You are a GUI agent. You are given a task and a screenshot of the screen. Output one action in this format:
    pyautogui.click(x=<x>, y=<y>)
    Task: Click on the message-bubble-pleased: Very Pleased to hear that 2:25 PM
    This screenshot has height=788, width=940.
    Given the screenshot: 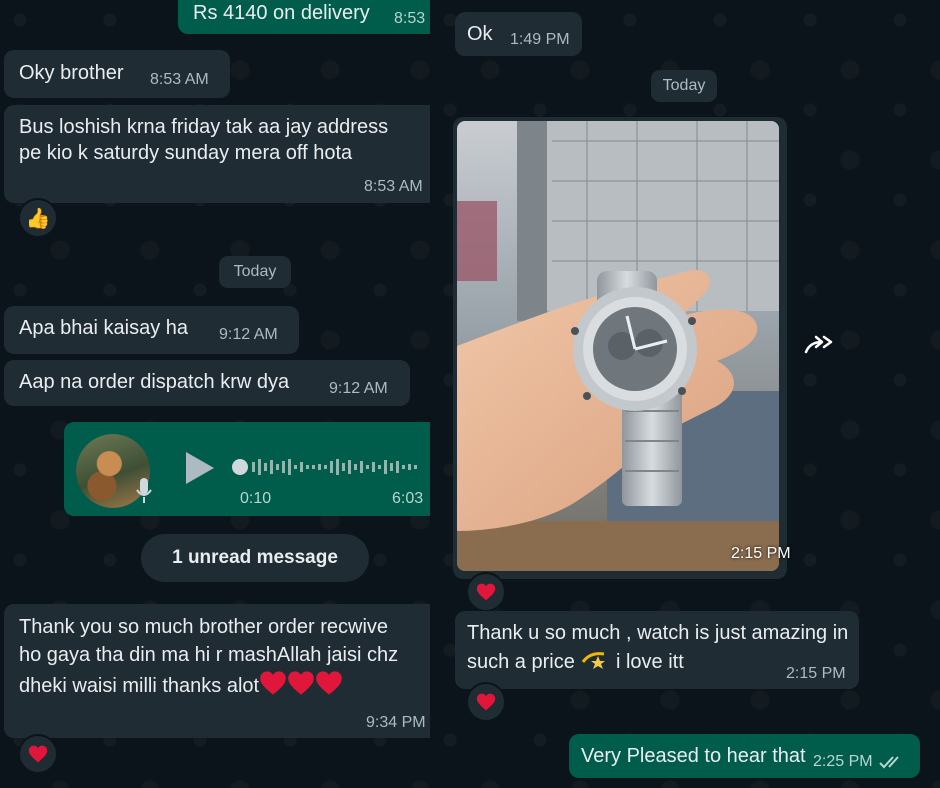 What is the action you would take?
    pyautogui.click(x=744, y=756)
    